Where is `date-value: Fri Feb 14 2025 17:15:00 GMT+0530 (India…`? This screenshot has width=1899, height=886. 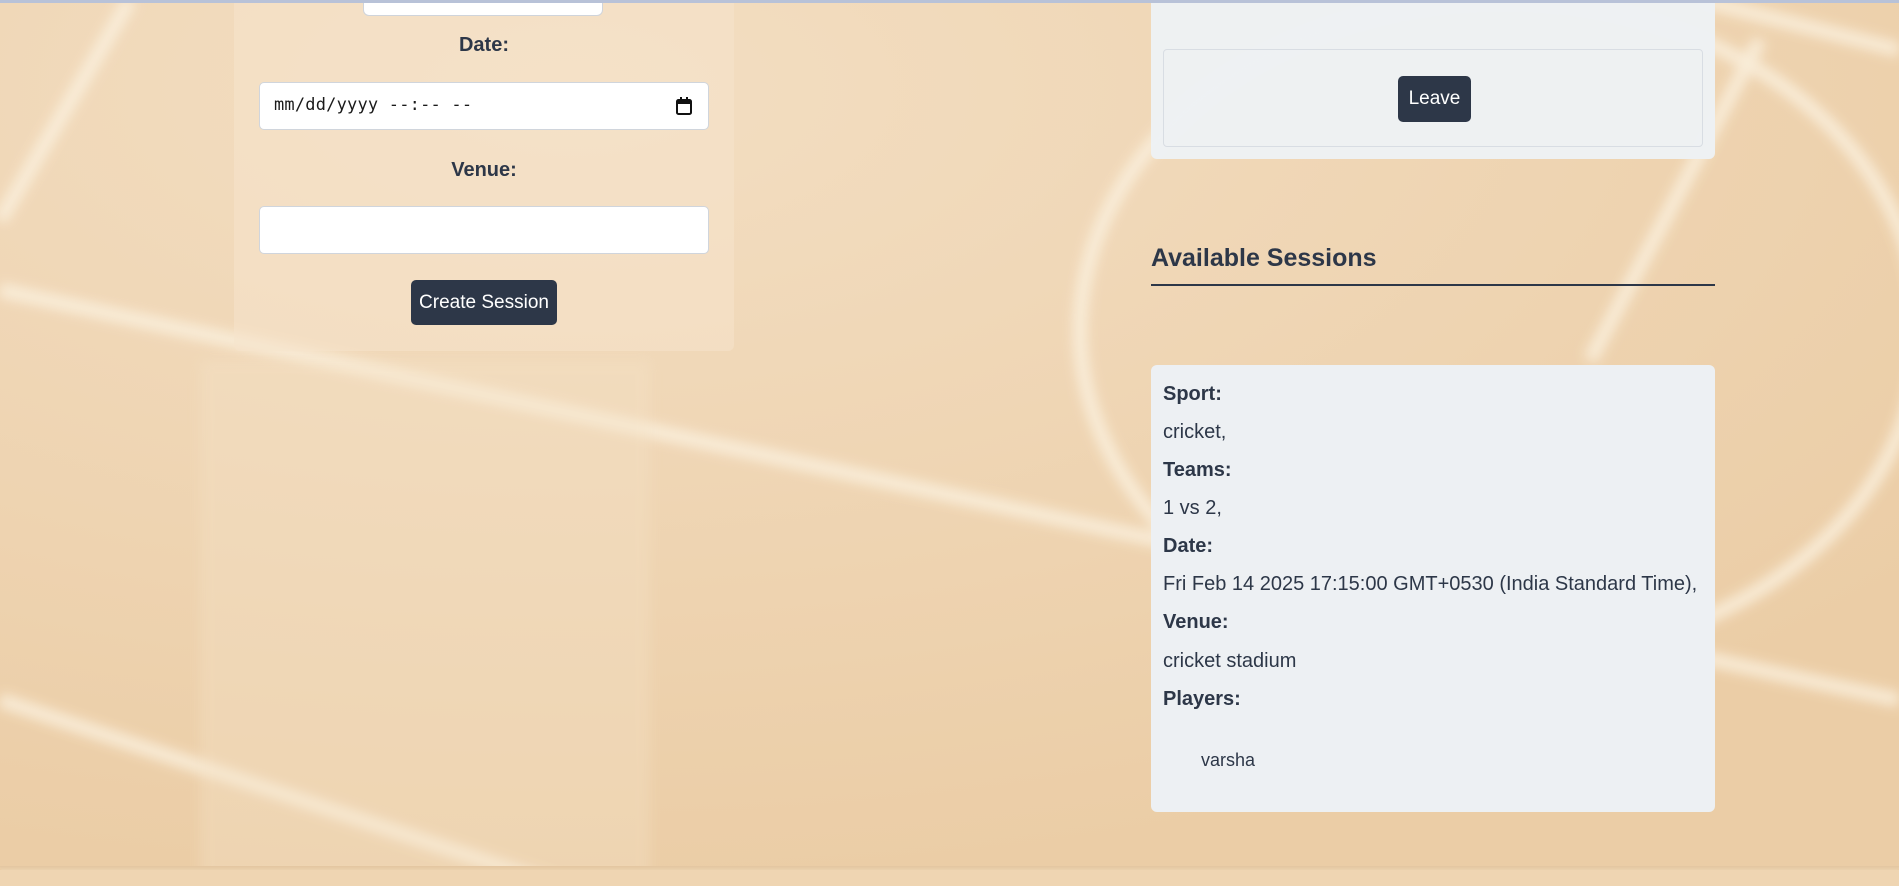
date-value: Fri Feb 14 2025 17:15:00 GMT+0530 (India… is located at coordinates (1430, 584).